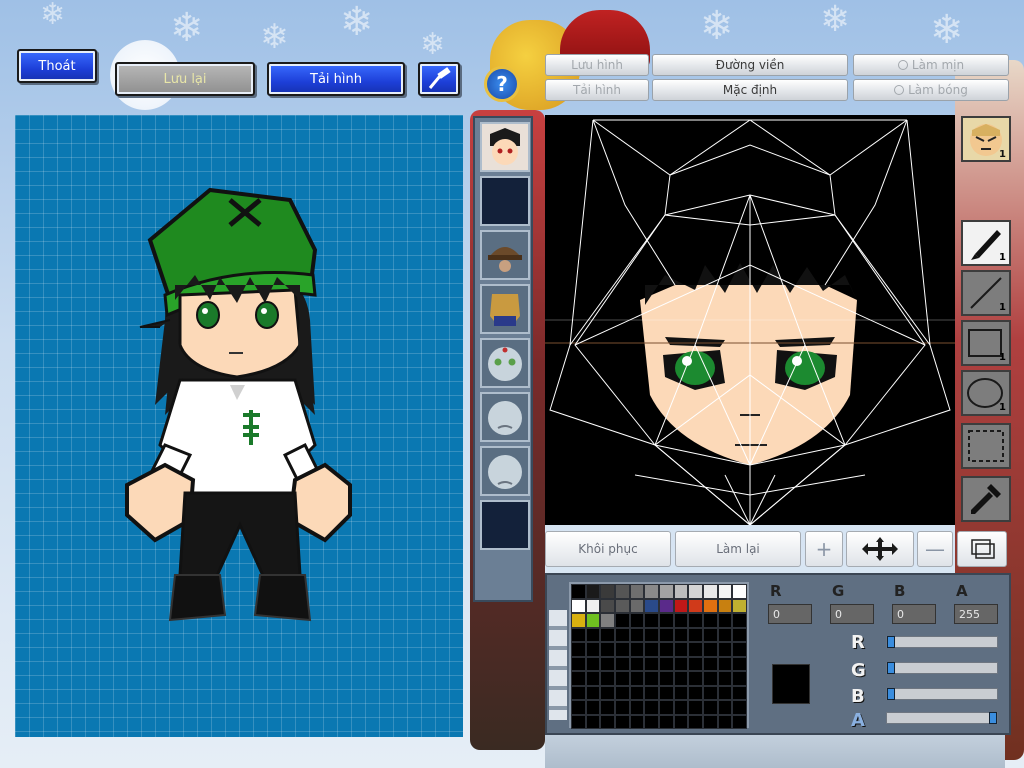  What do you see at coordinates (942, 718) in the screenshot?
I see `a-slider` at bounding box center [942, 718].